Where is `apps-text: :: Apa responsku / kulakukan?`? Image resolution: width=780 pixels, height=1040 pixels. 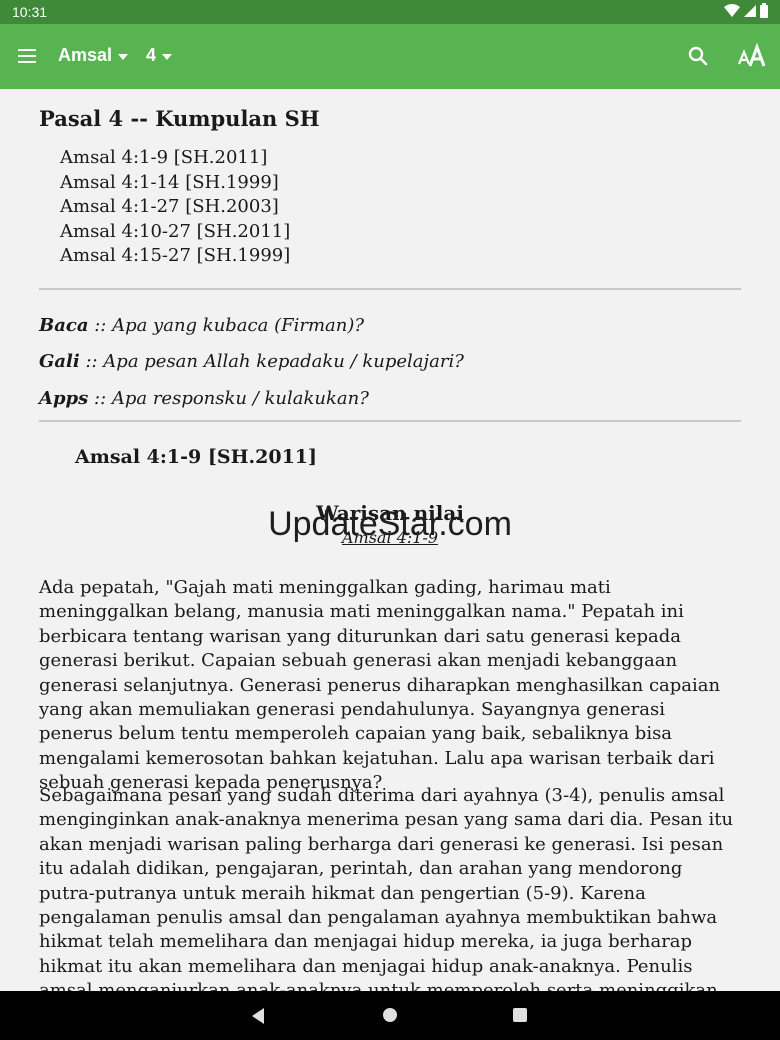
apps-text: :: Apa responsku / kulakukan? is located at coordinates (228, 398).